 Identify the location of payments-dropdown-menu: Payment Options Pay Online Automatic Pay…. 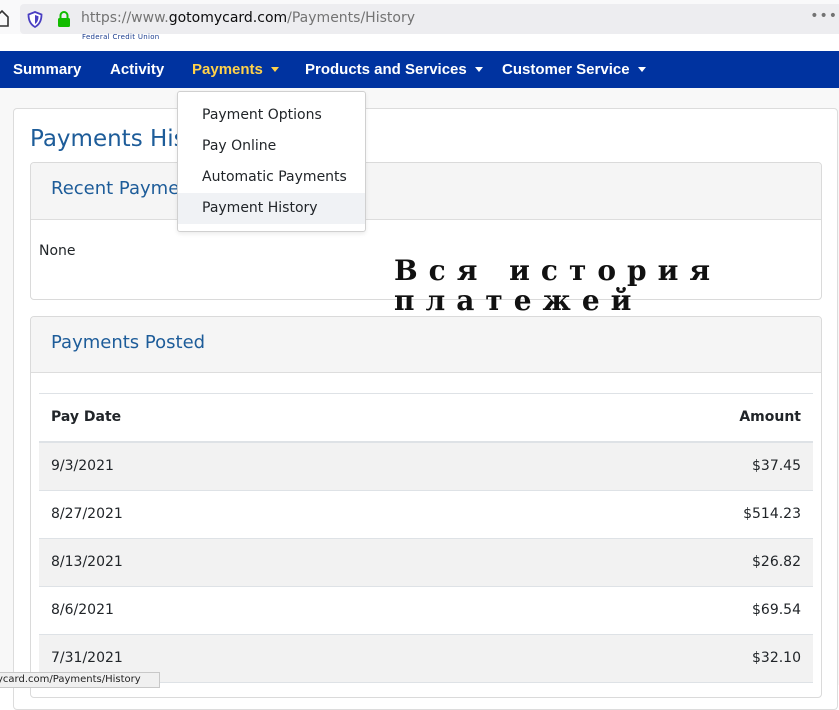
(271, 161).